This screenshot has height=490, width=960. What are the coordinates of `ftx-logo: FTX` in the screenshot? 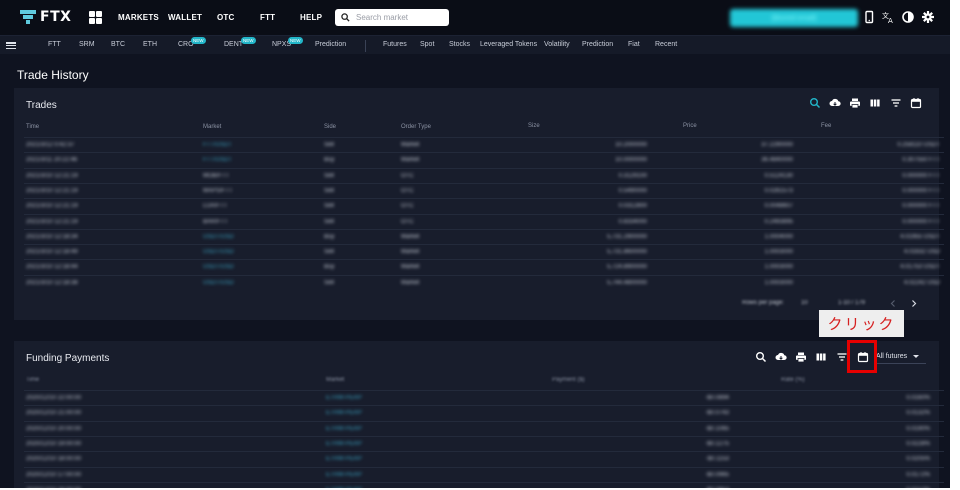 It's located at (45, 17).